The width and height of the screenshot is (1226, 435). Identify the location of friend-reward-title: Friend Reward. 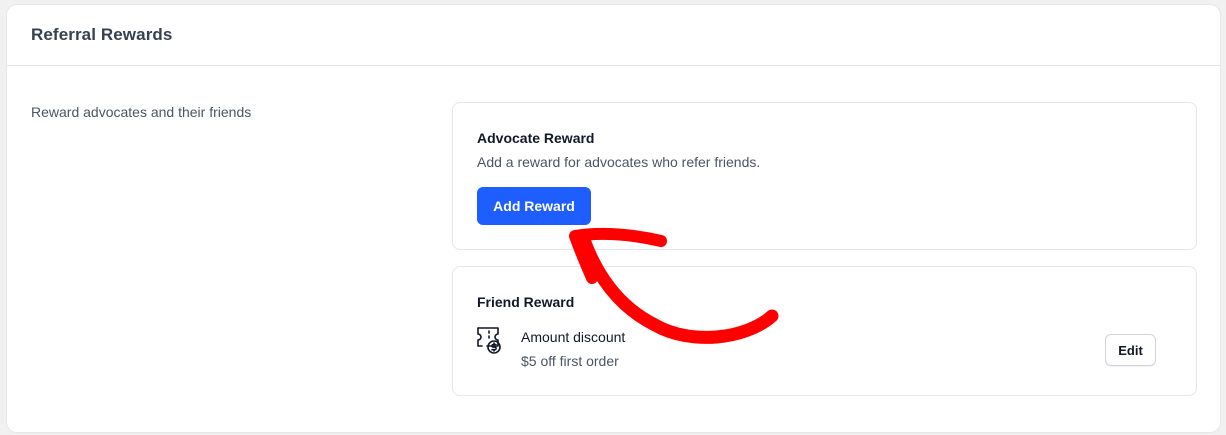
(526, 302).